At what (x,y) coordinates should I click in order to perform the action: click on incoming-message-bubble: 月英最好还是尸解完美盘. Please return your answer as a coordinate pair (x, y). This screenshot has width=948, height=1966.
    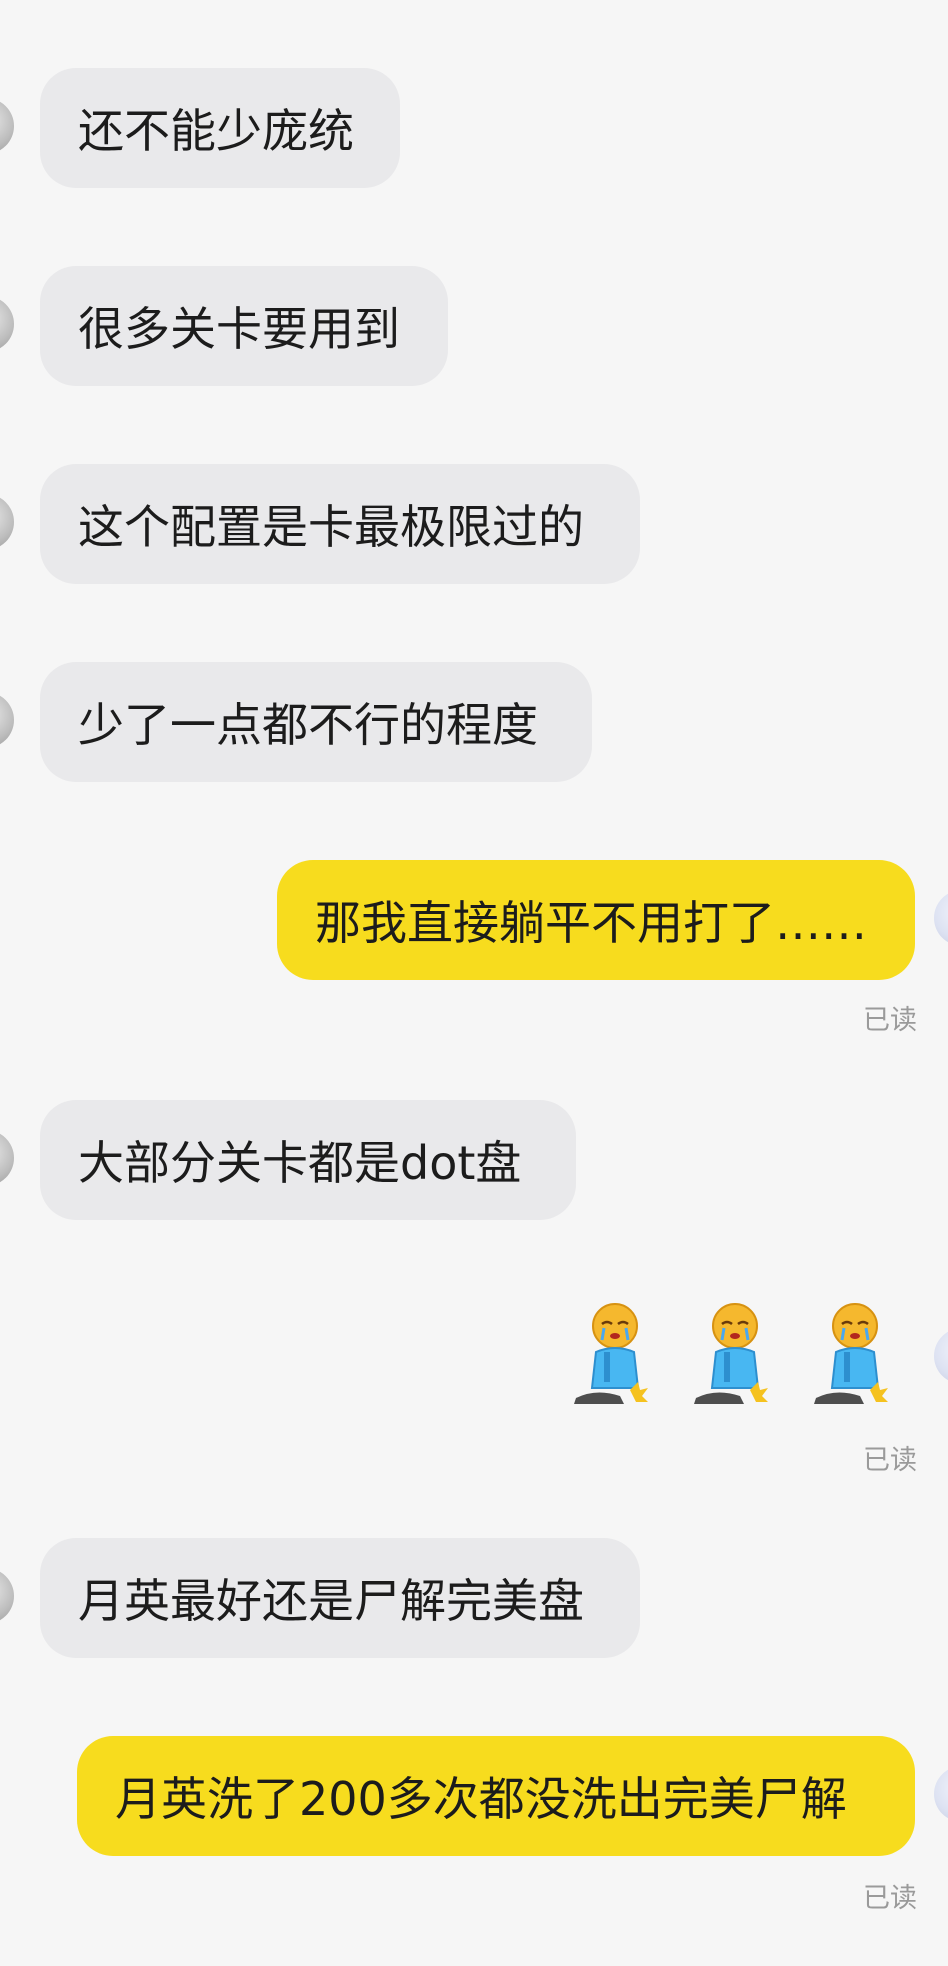
    Looking at the image, I should click on (340, 1598).